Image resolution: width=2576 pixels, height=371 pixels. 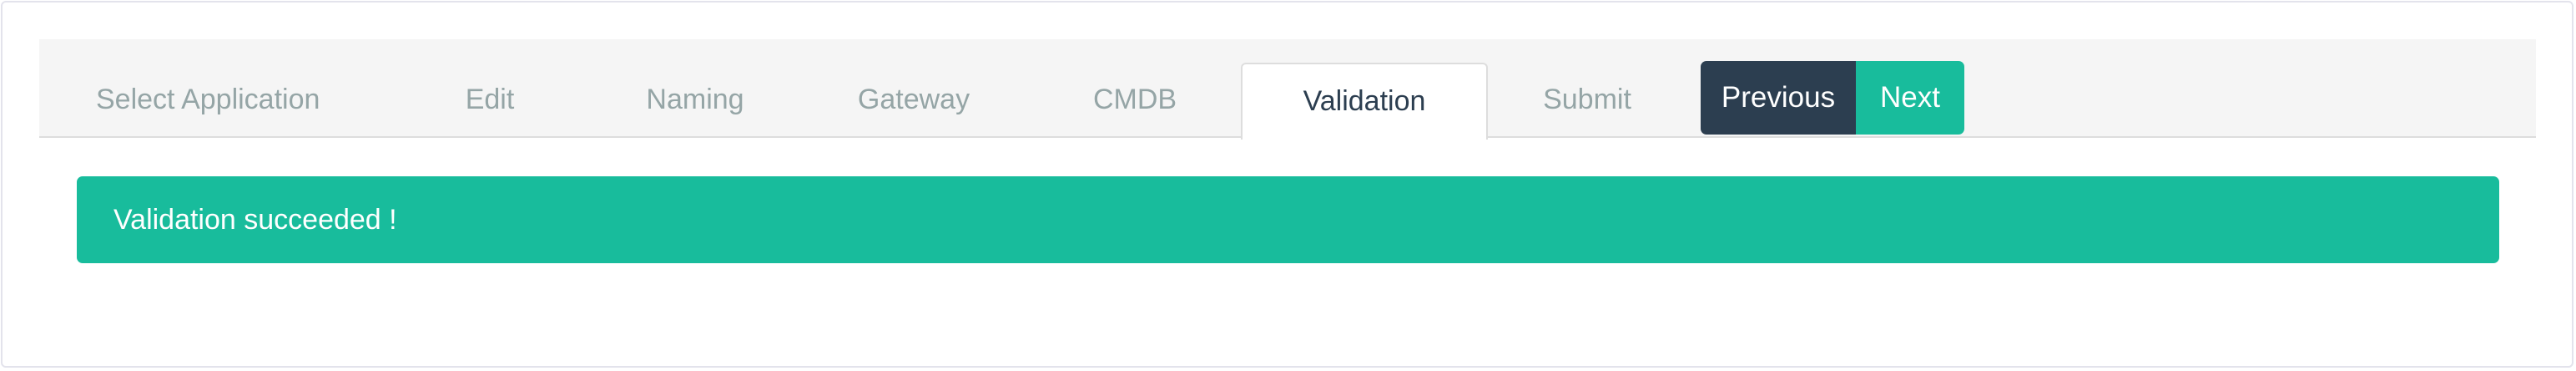 I want to click on tab-cmdb: CMDB, so click(x=1135, y=99).